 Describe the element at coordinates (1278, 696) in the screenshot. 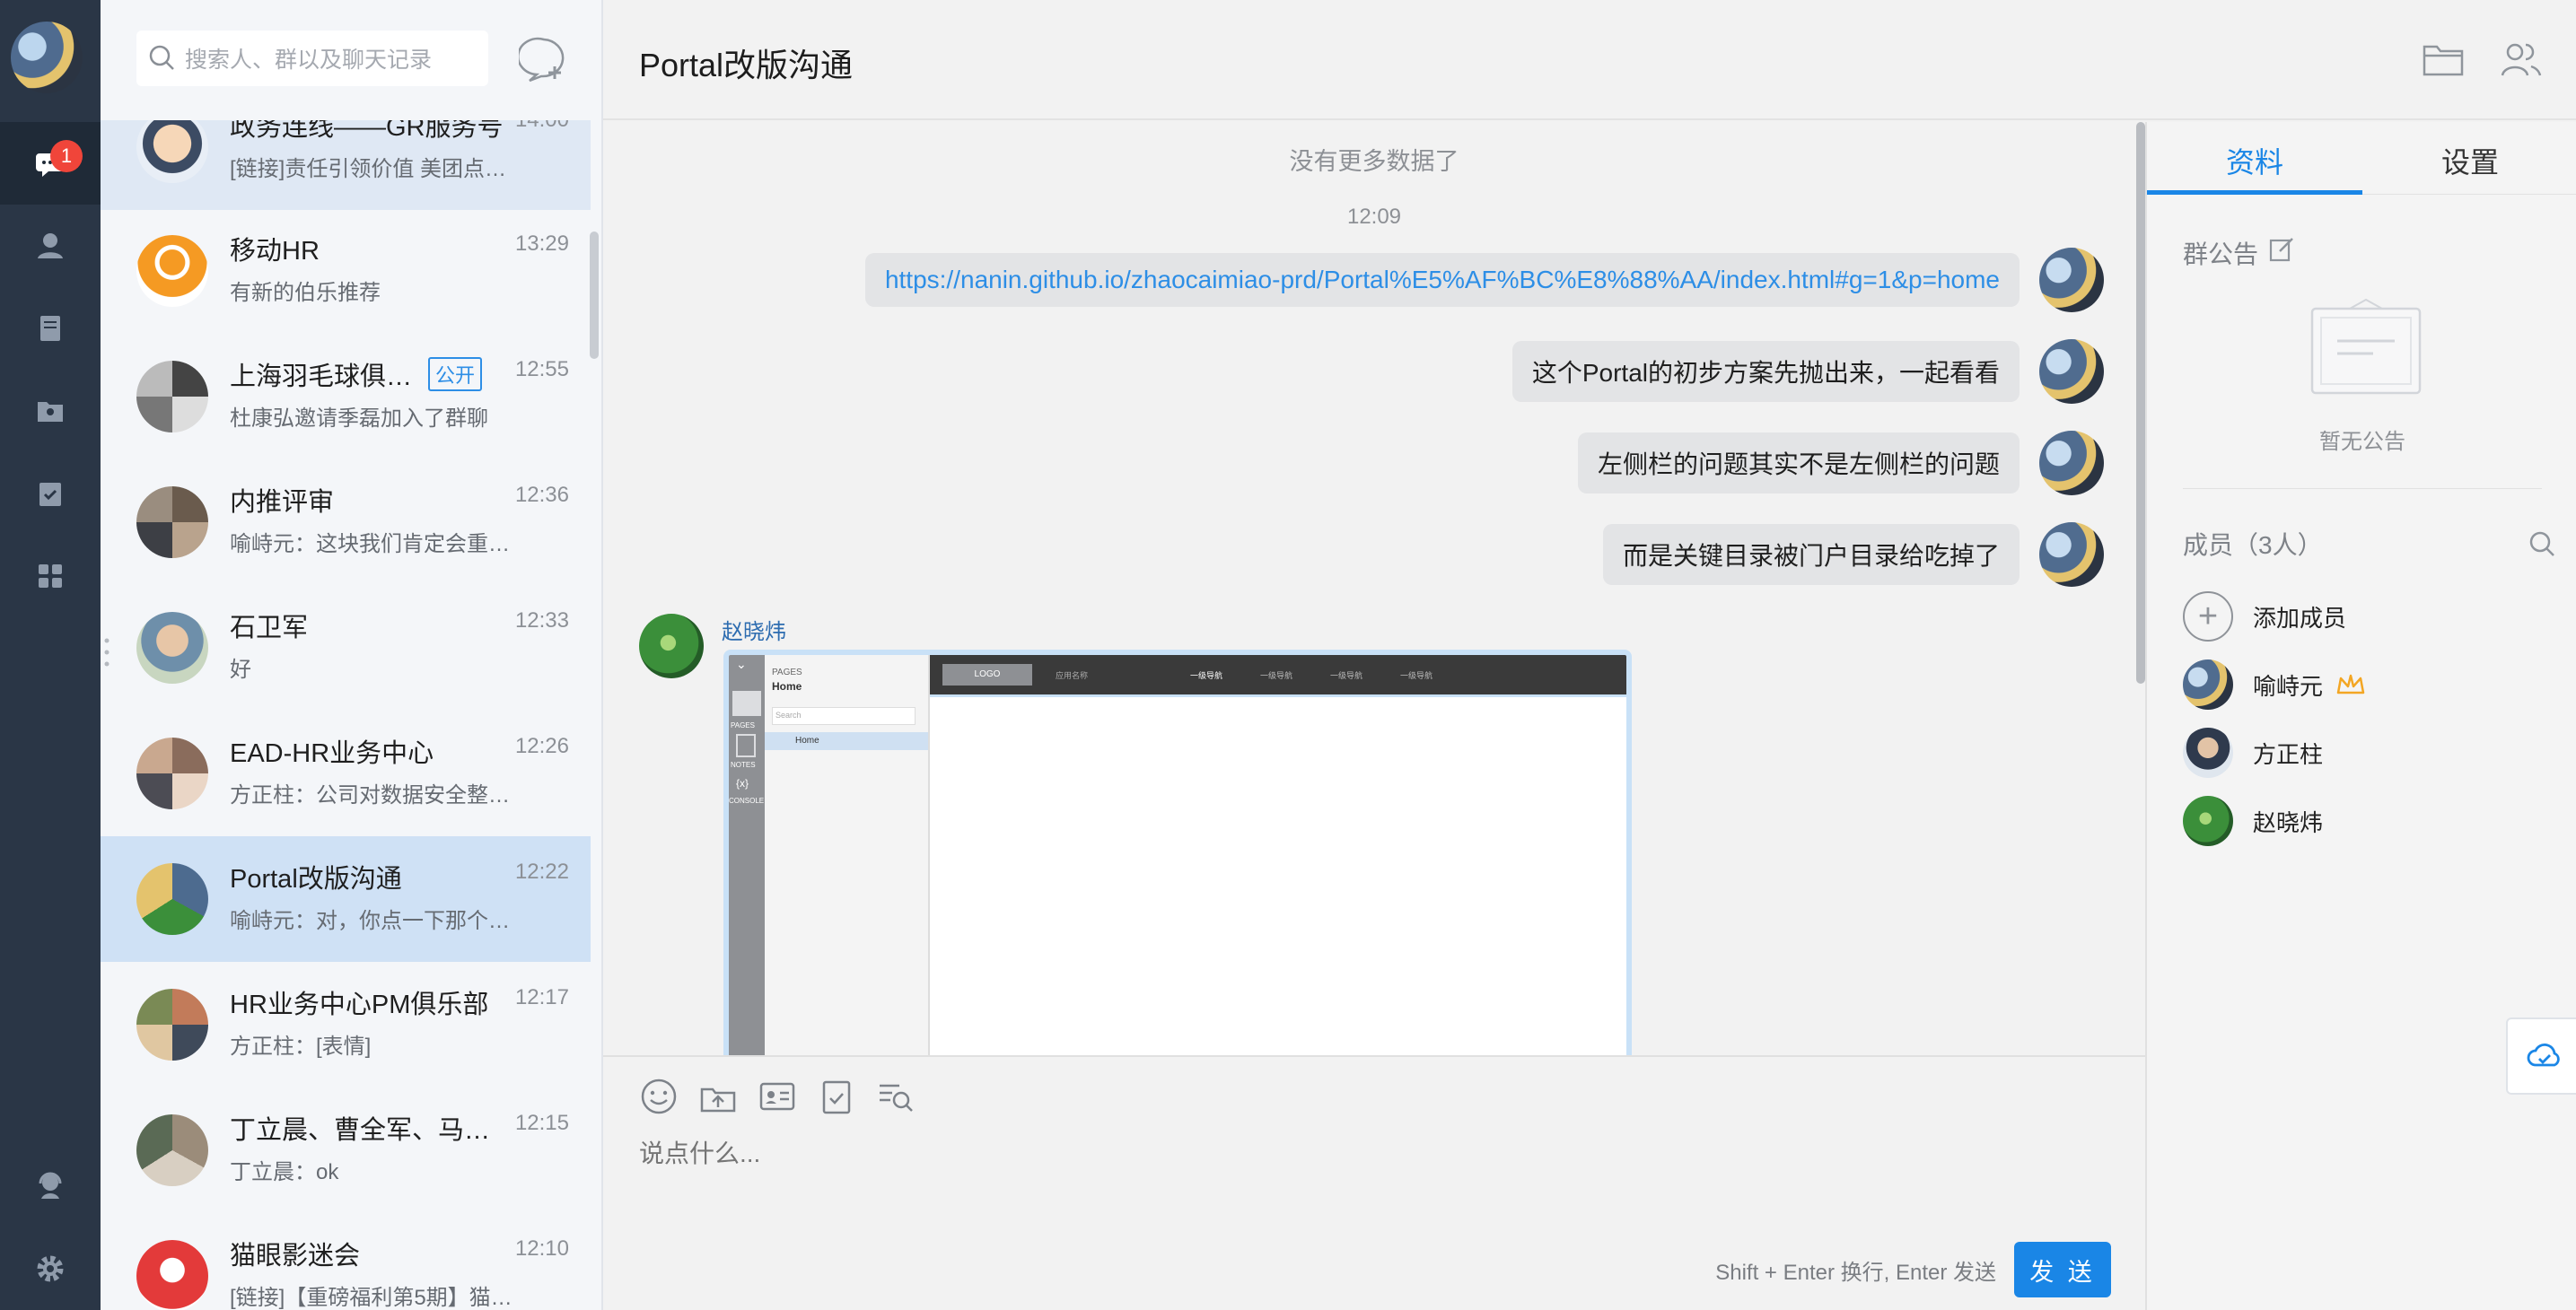

I see `nav-underline` at that location.